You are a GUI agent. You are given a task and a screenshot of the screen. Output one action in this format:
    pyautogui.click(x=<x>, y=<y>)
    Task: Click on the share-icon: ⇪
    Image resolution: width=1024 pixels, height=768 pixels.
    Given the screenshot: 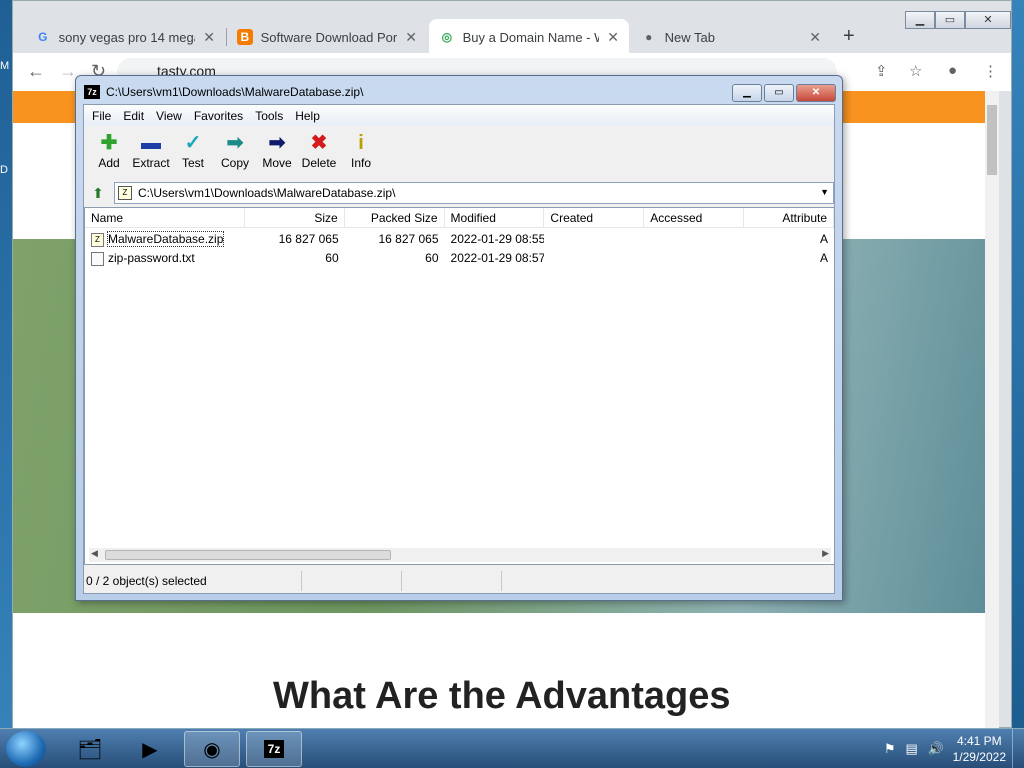 What is the action you would take?
    pyautogui.click(x=881, y=71)
    